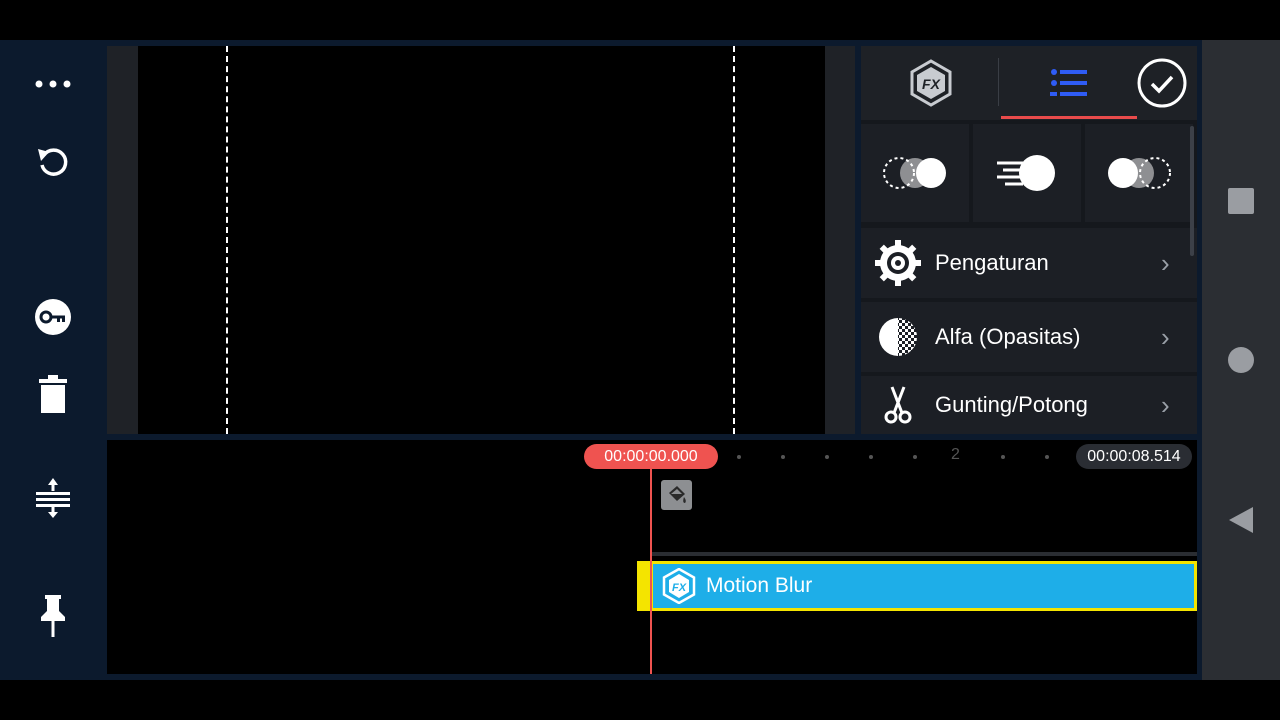  Describe the element at coordinates (898, 263) in the screenshot. I see `gear-icon` at that location.